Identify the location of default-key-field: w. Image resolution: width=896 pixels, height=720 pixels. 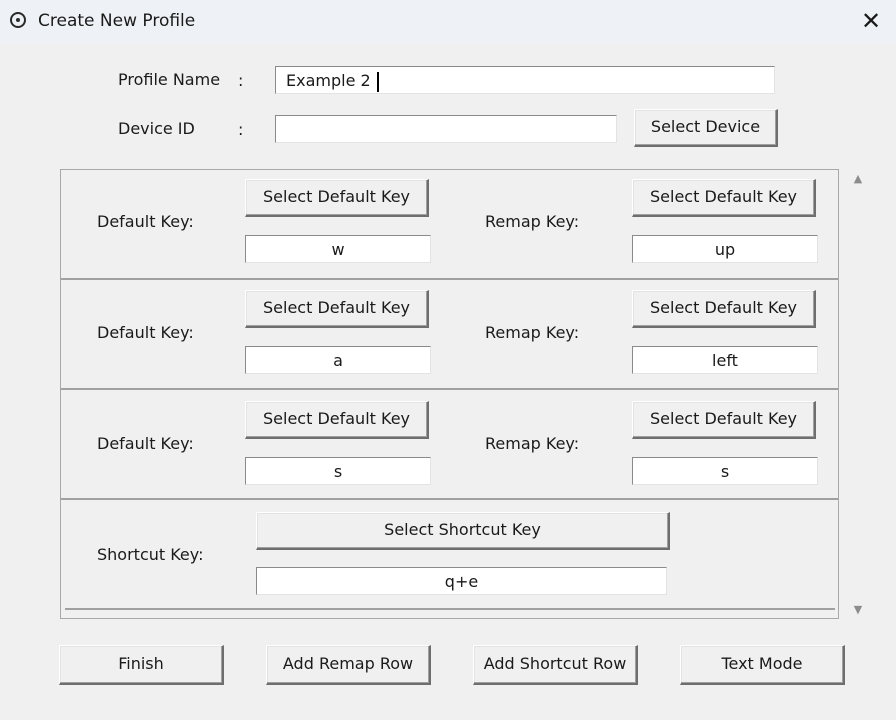
(338, 249).